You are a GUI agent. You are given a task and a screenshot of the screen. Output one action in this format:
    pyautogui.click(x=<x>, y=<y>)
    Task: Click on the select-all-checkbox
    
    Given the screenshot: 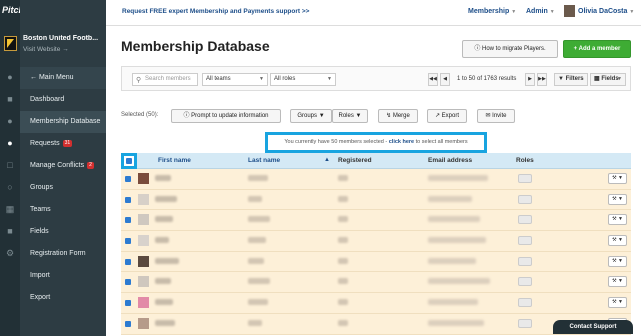 What is the action you would take?
    pyautogui.click(x=129, y=161)
    